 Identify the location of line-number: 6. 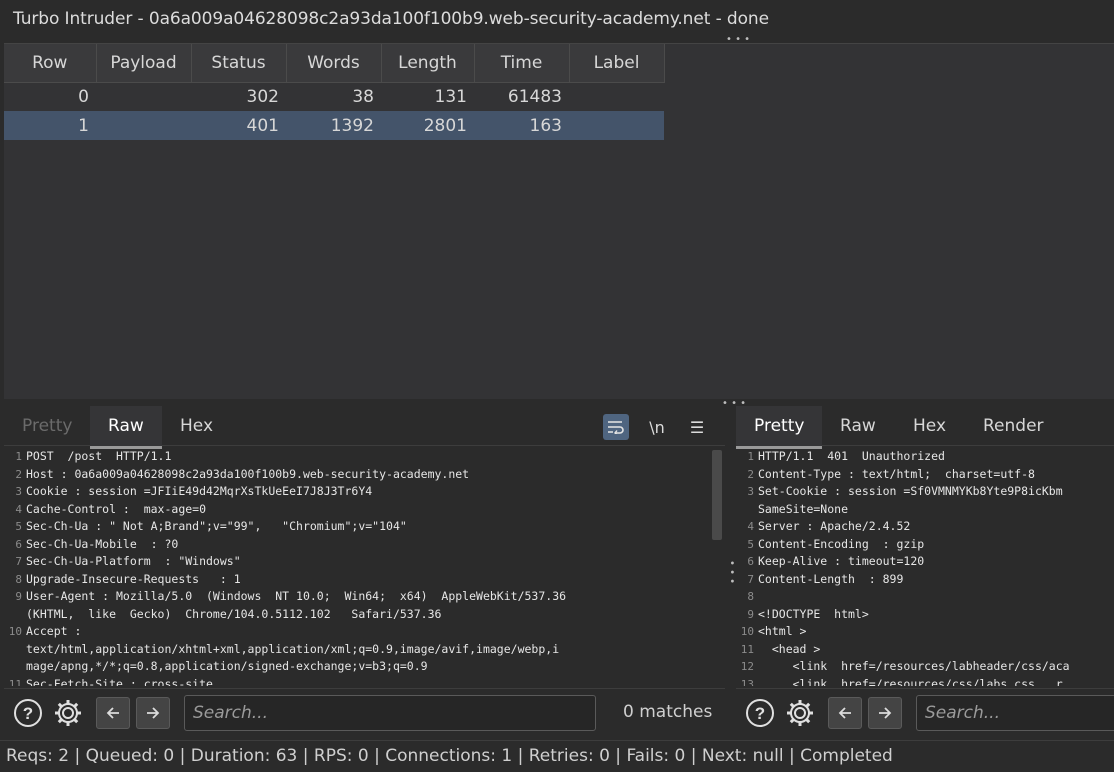
(18, 544).